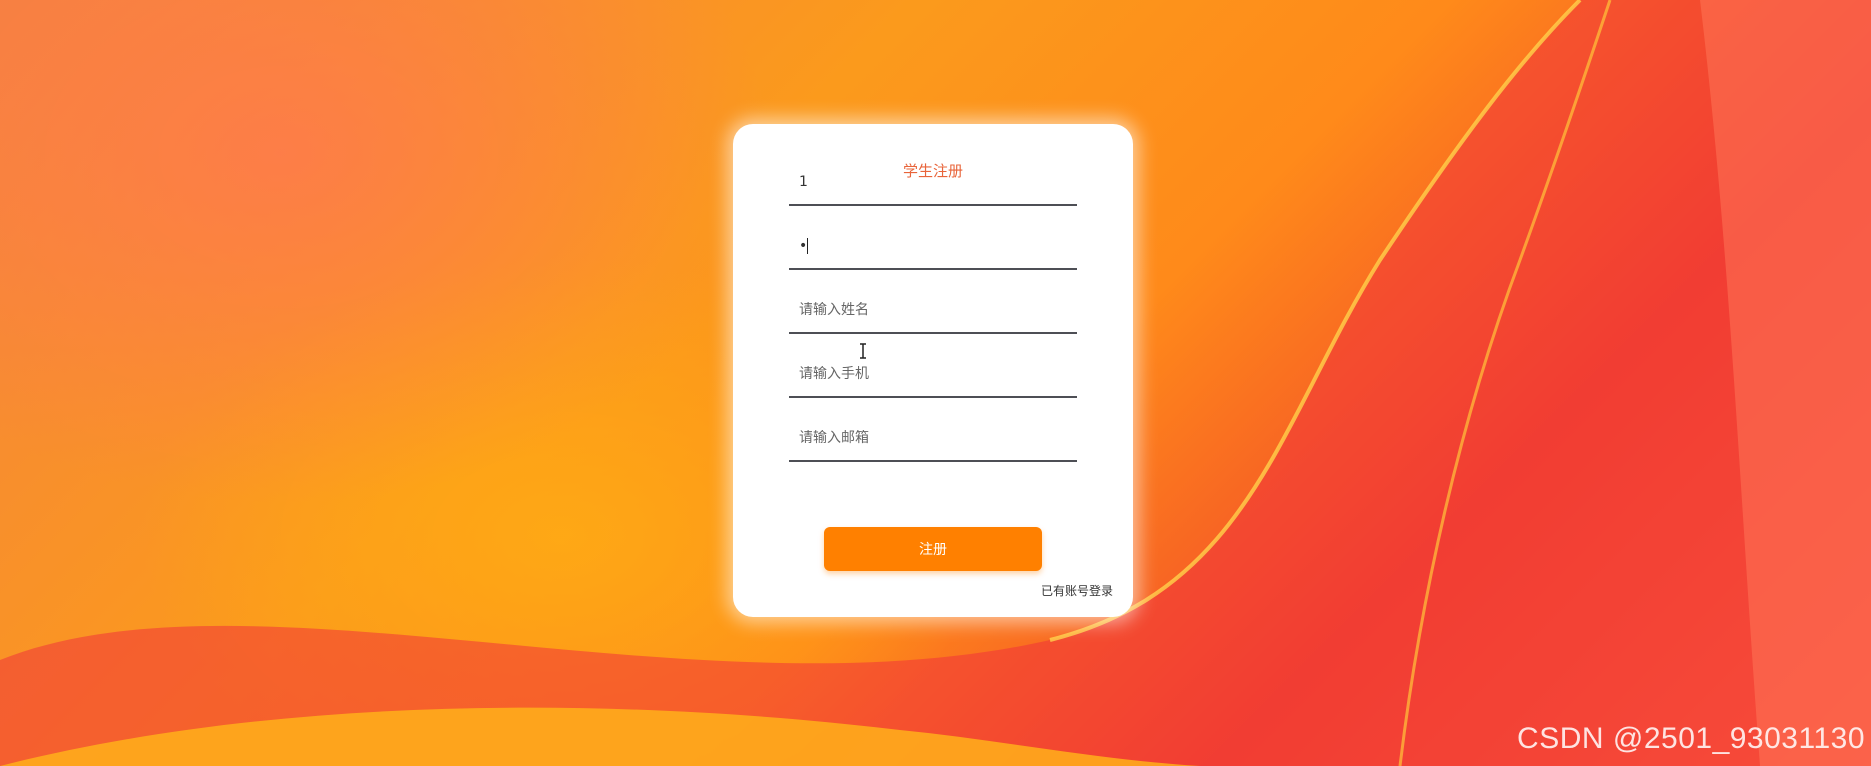 This screenshot has height=766, width=1871. Describe the element at coordinates (933, 246) in the screenshot. I see `password-input` at that location.